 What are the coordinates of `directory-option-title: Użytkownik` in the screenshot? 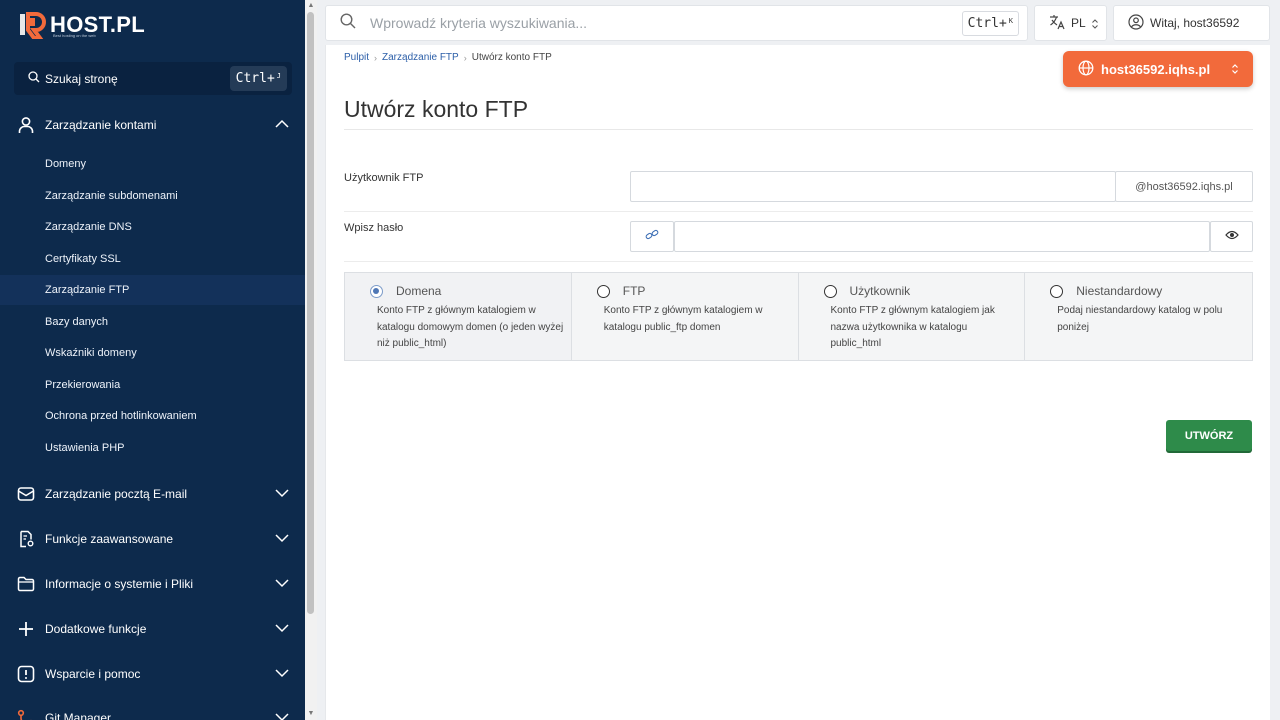 It's located at (880, 291).